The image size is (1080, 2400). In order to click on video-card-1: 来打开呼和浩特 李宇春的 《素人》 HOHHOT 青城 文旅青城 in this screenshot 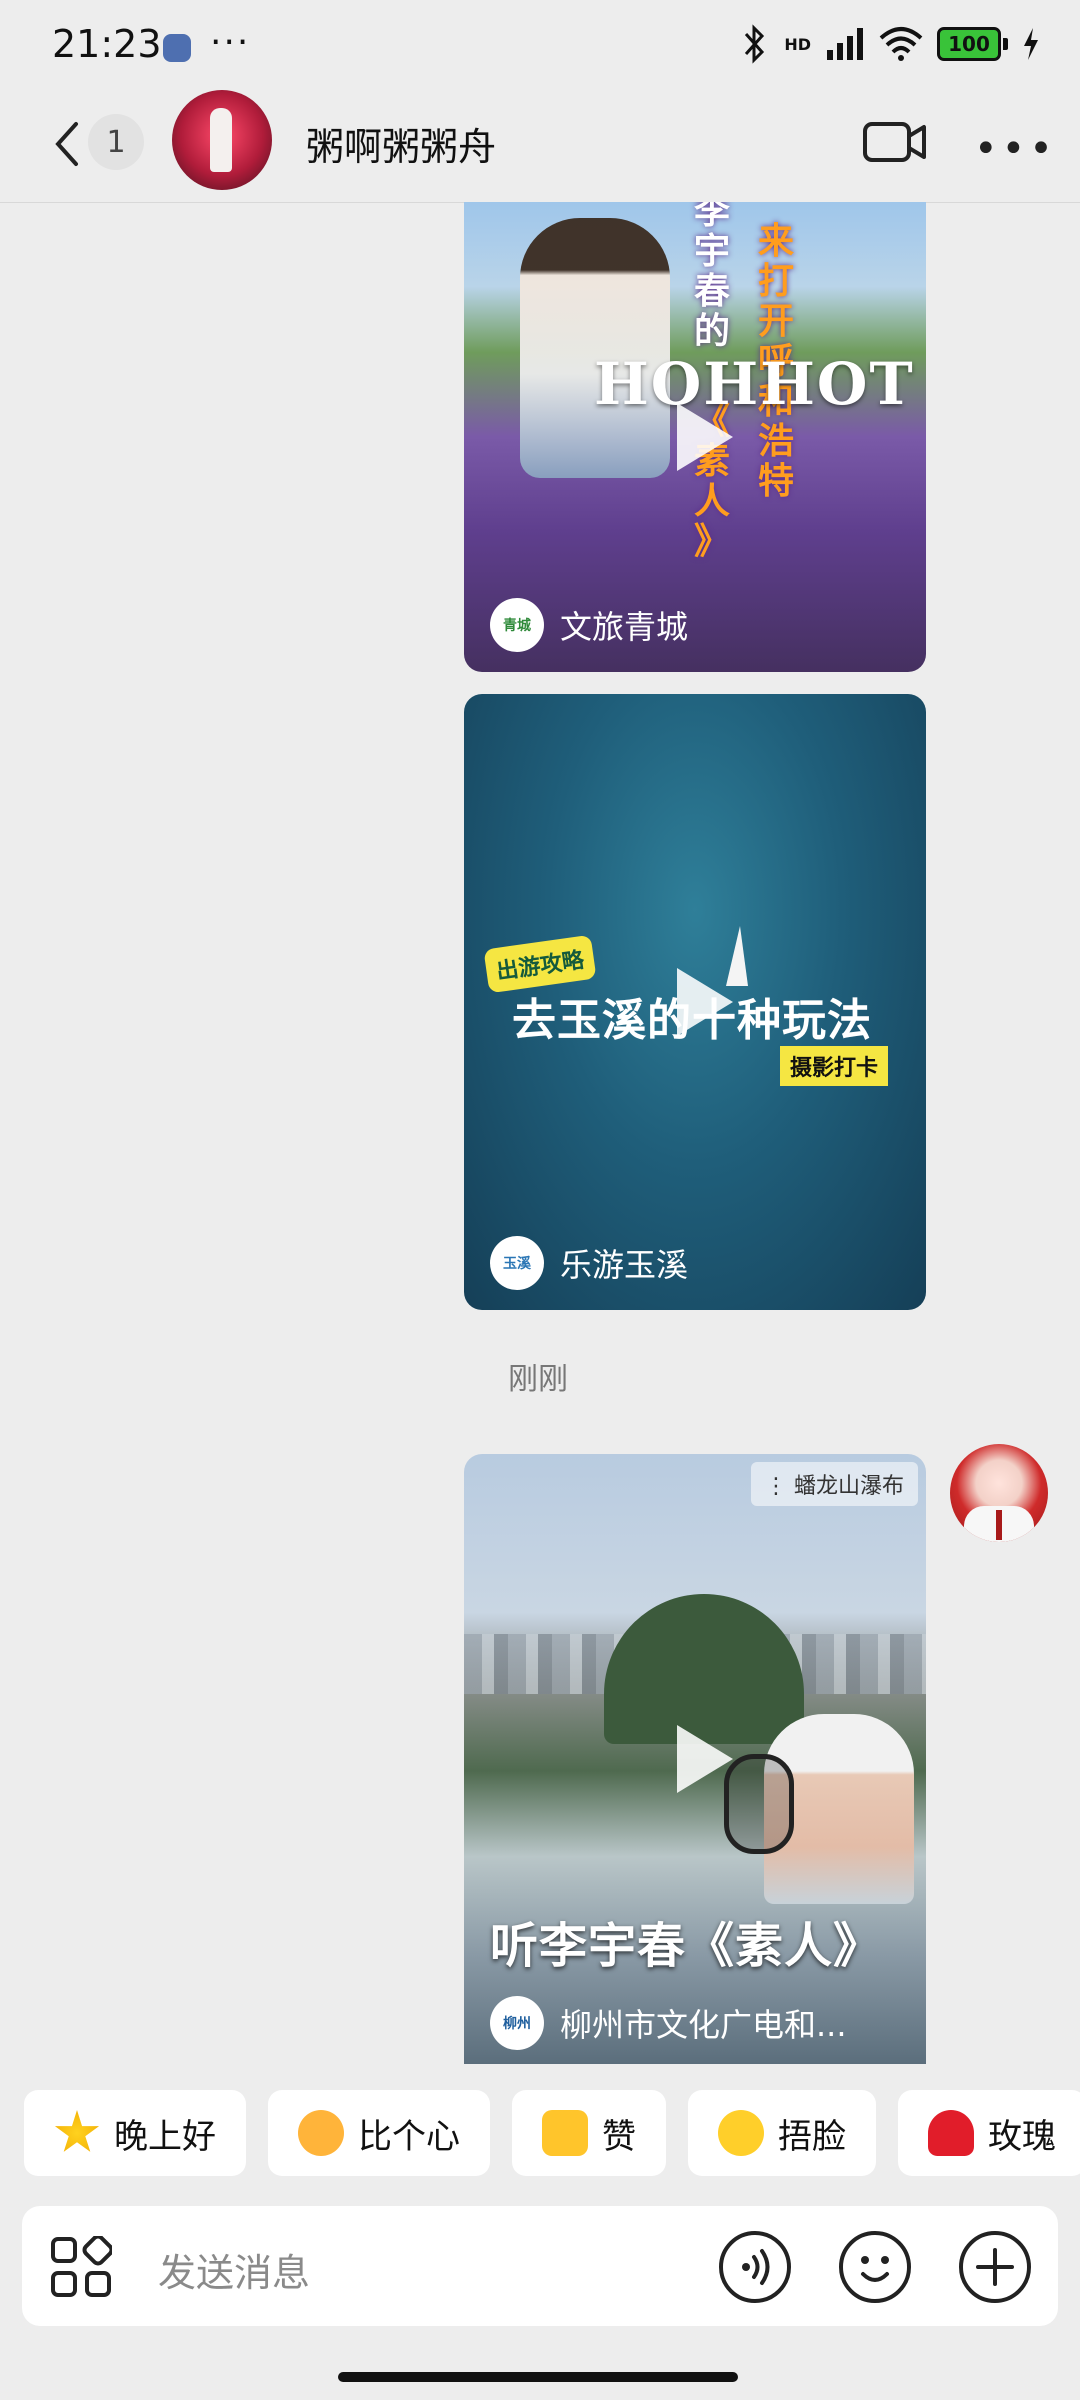, I will do `click(695, 437)`.